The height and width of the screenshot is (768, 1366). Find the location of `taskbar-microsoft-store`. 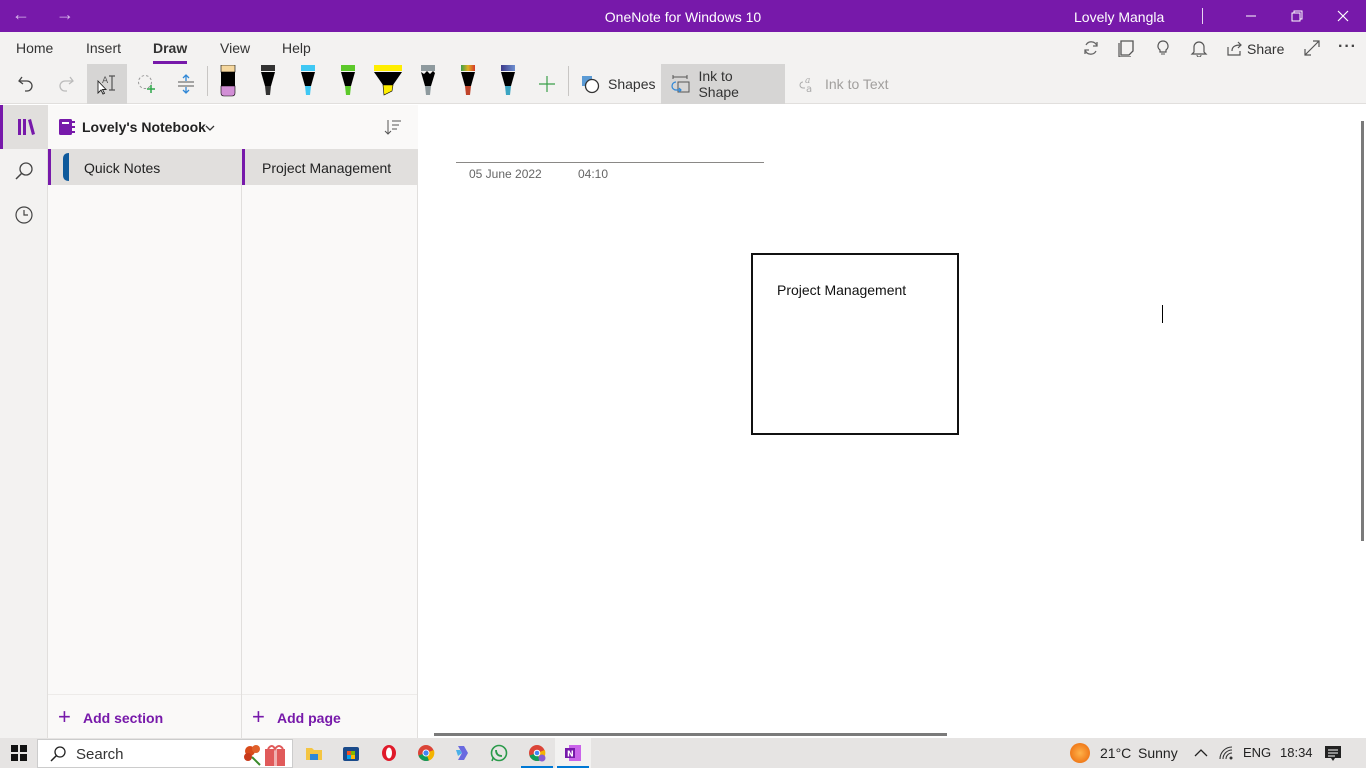

taskbar-microsoft-store is located at coordinates (351, 753).